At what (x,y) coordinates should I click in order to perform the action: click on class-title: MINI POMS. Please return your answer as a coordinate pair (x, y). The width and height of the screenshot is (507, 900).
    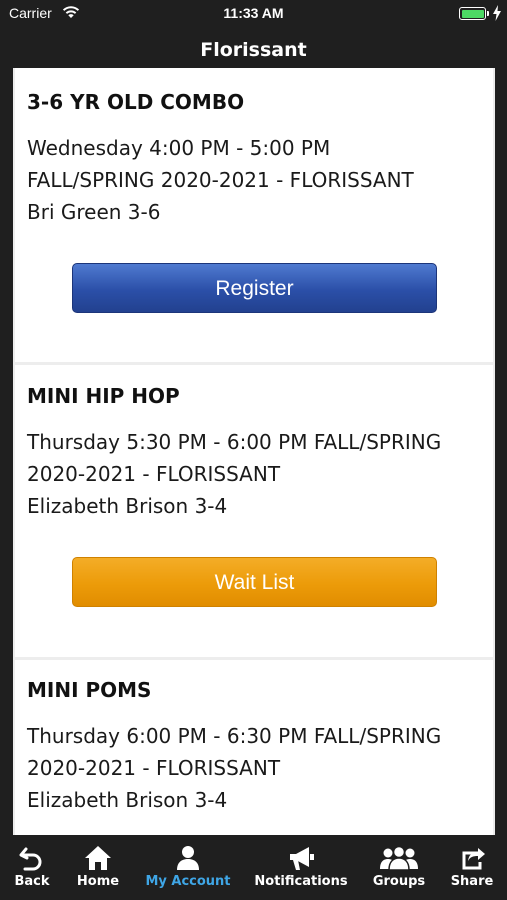
    Looking at the image, I should click on (89, 690).